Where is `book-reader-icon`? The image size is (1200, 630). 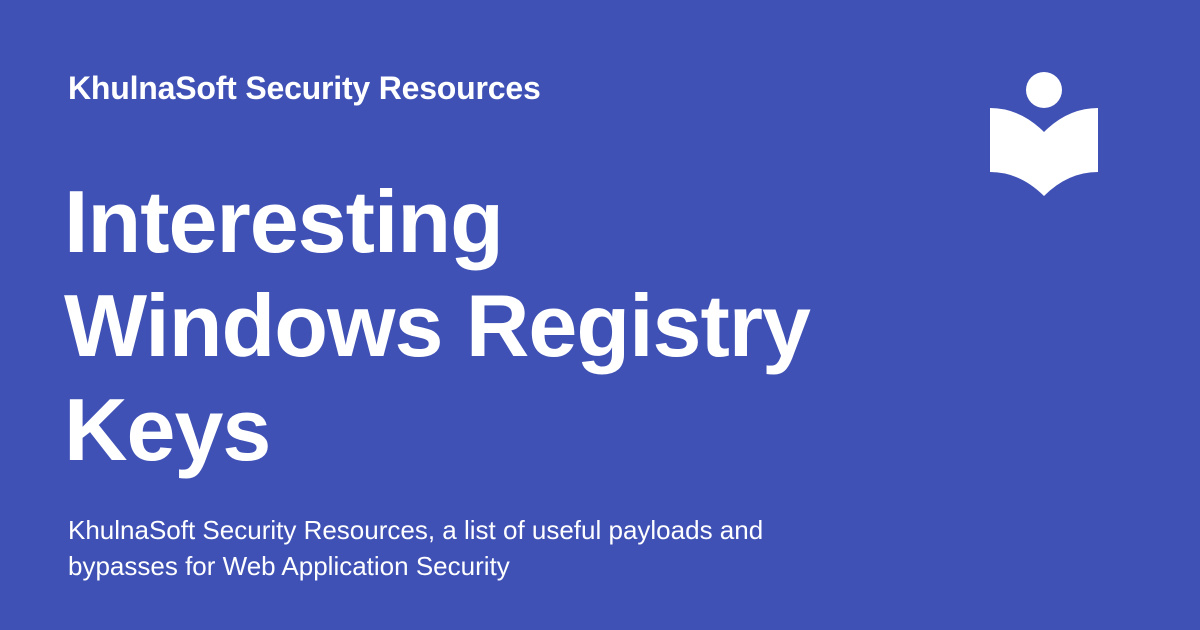
book-reader-icon is located at coordinates (1044, 134).